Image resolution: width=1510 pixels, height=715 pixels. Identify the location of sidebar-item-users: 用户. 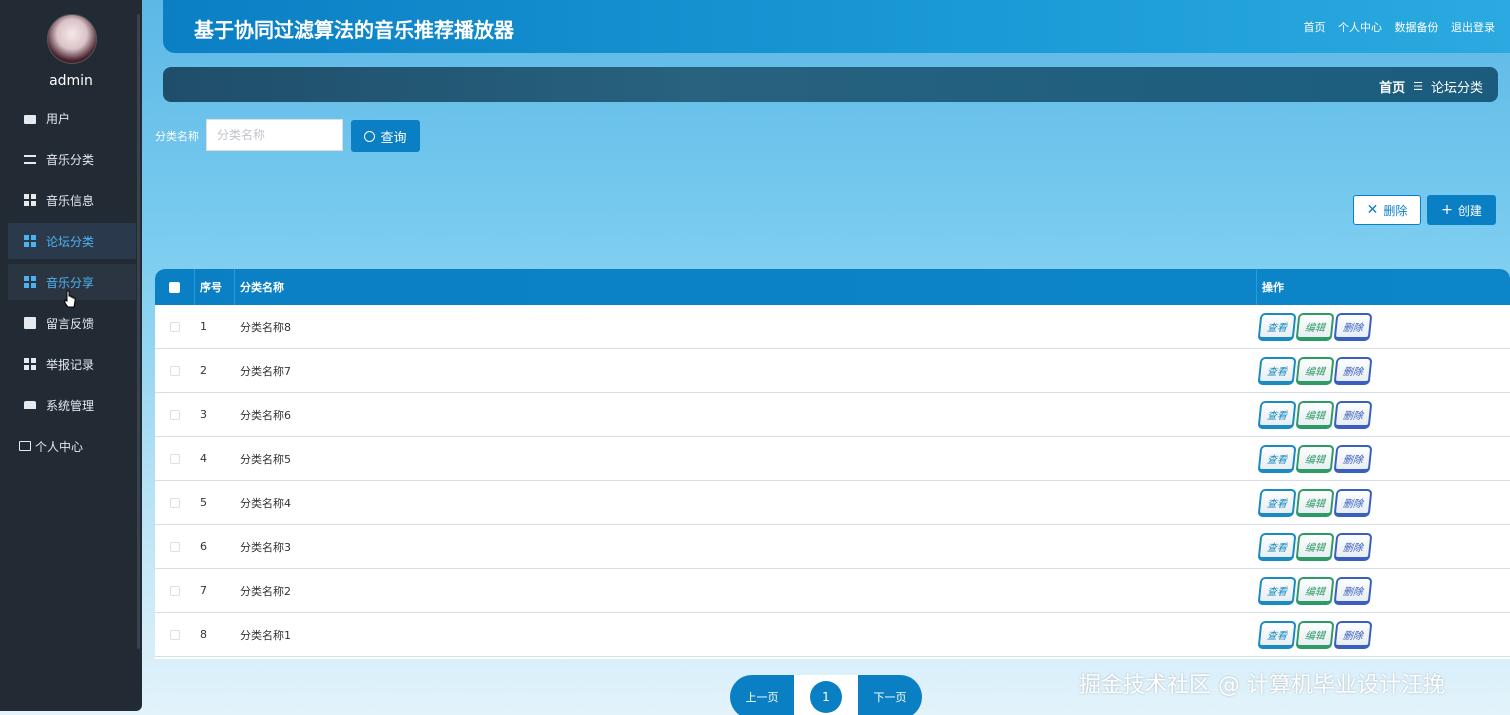
(72, 118).